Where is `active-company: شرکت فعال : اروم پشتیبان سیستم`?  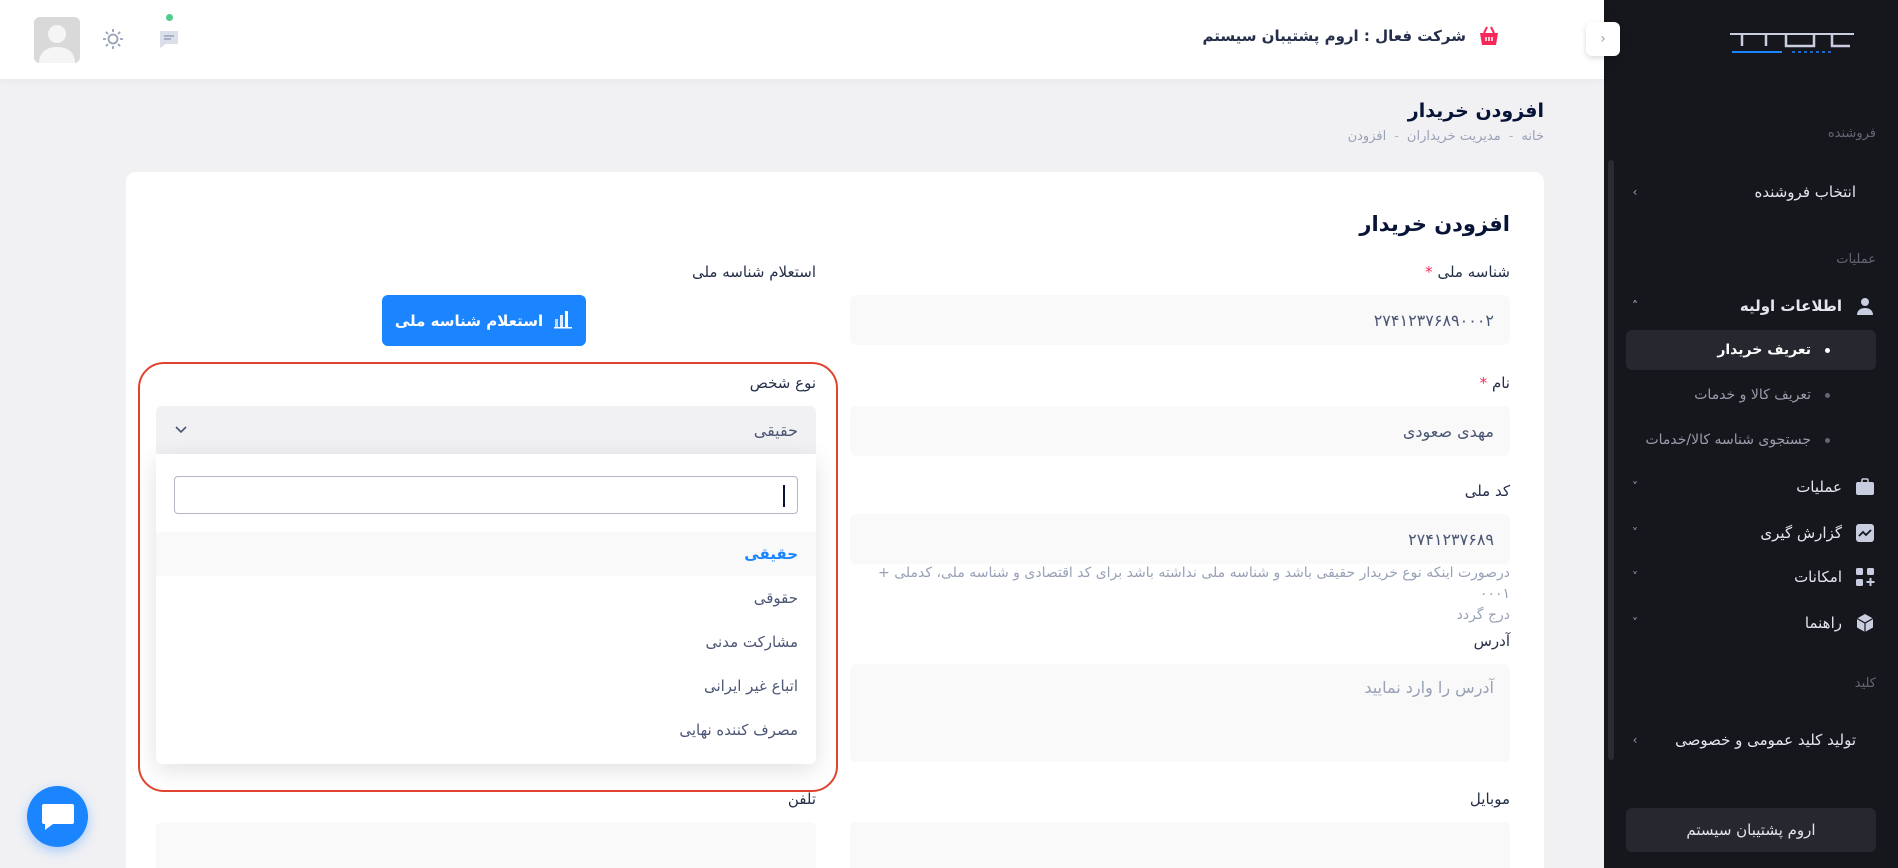 active-company: شرکت فعال : اروم پشتیبان سیستم is located at coordinates (1351, 36).